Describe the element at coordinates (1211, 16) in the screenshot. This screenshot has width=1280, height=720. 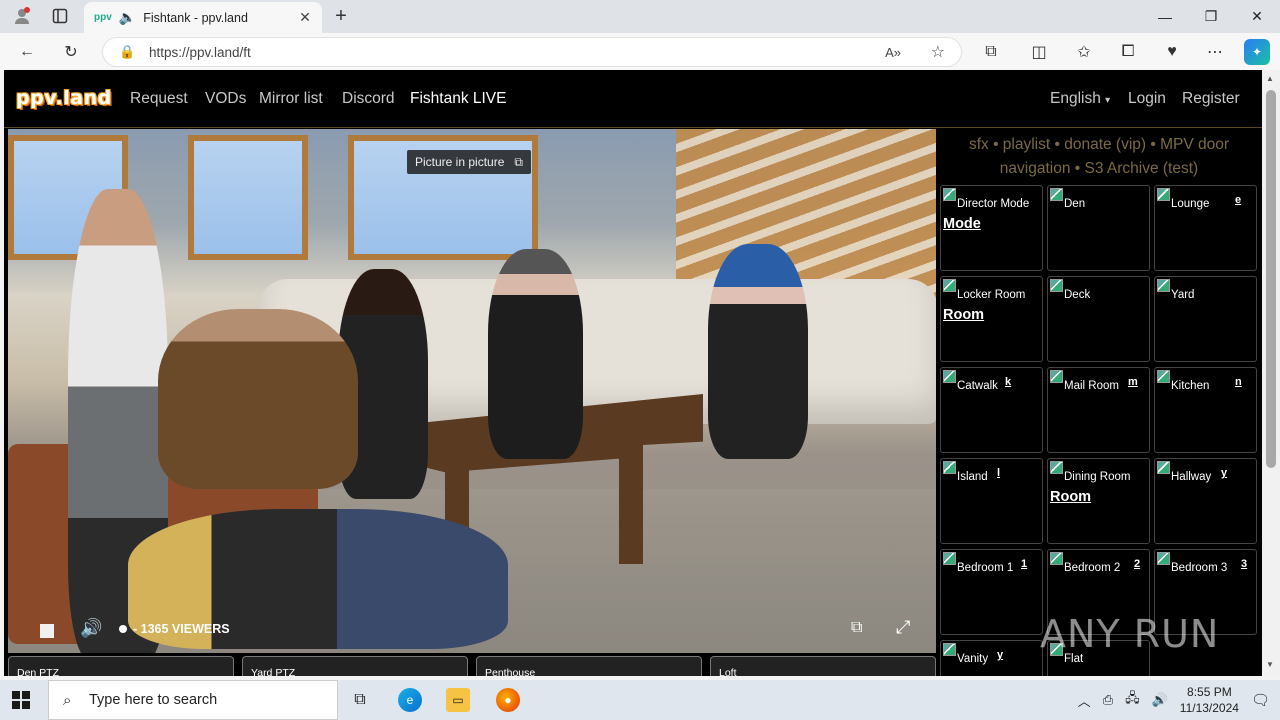
I see `maximize-icon: ❐` at that location.